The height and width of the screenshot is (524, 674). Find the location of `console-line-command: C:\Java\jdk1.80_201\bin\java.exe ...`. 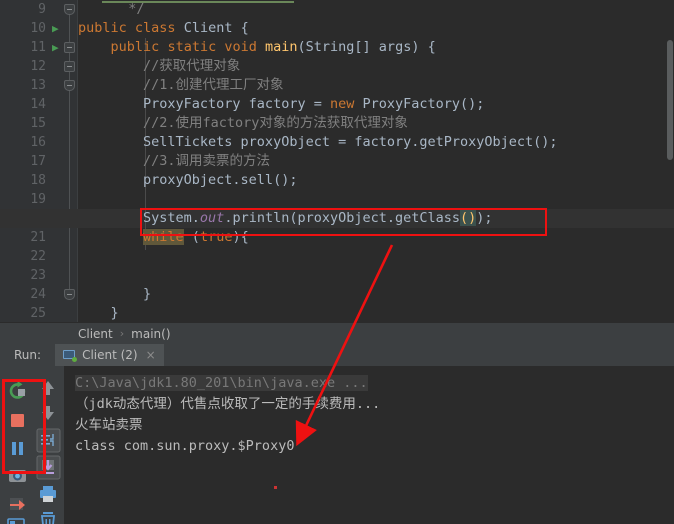

console-line-command: C:\Java\jdk1.80_201\bin\java.exe ... is located at coordinates (221, 383).